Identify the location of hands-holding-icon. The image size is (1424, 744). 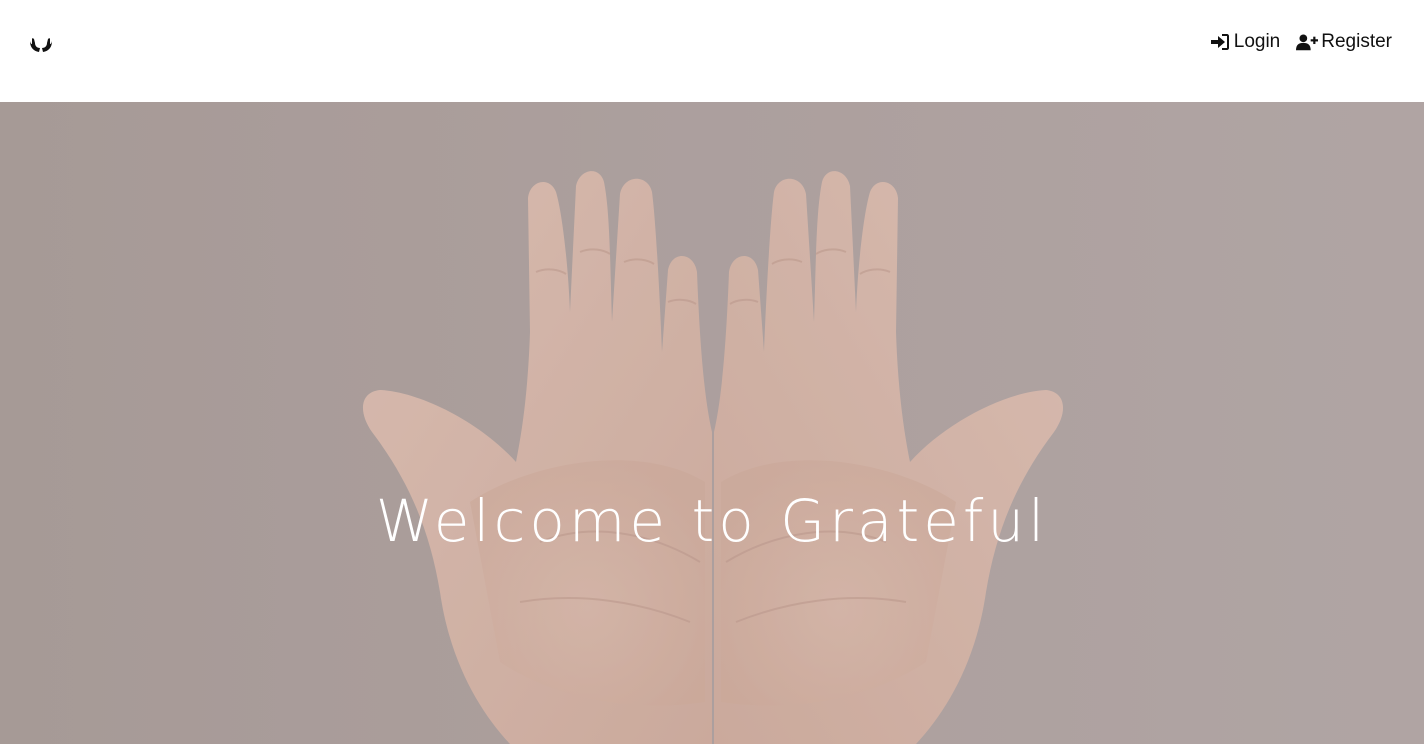
(41, 45).